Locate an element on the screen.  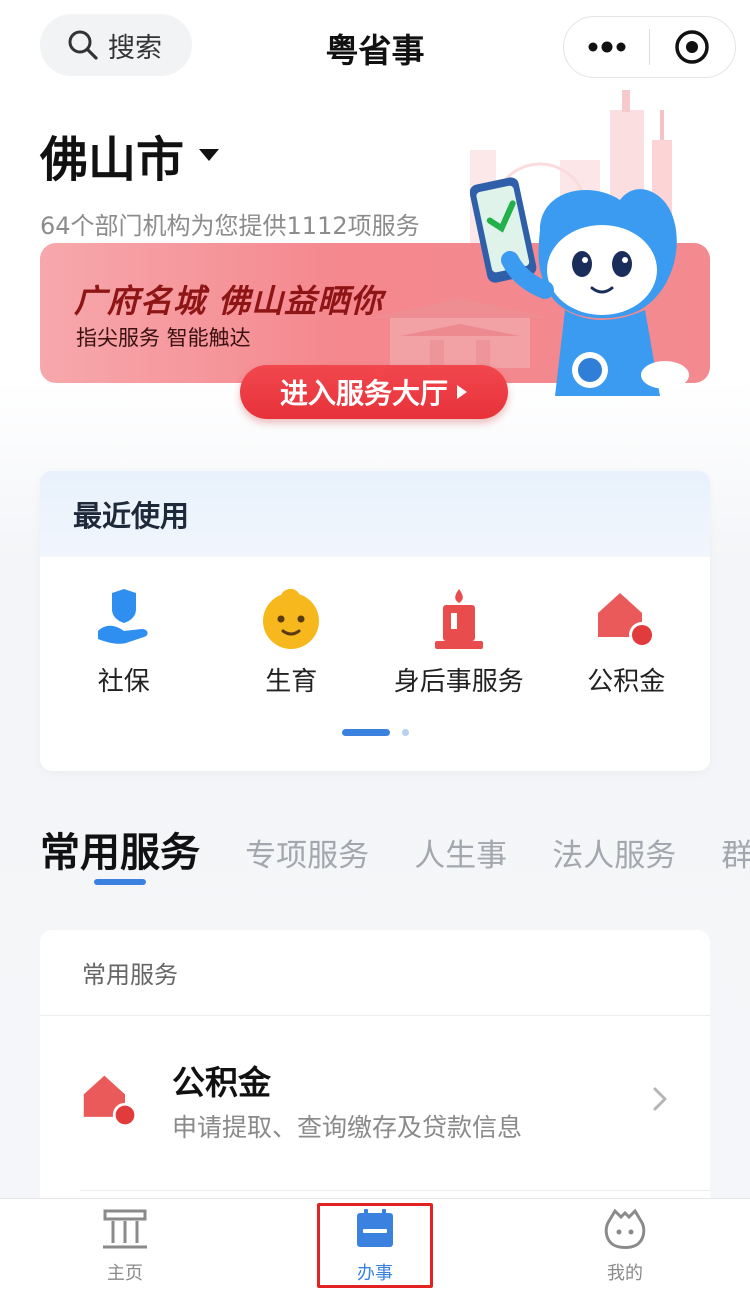
more-dots-icon is located at coordinates (606, 47).